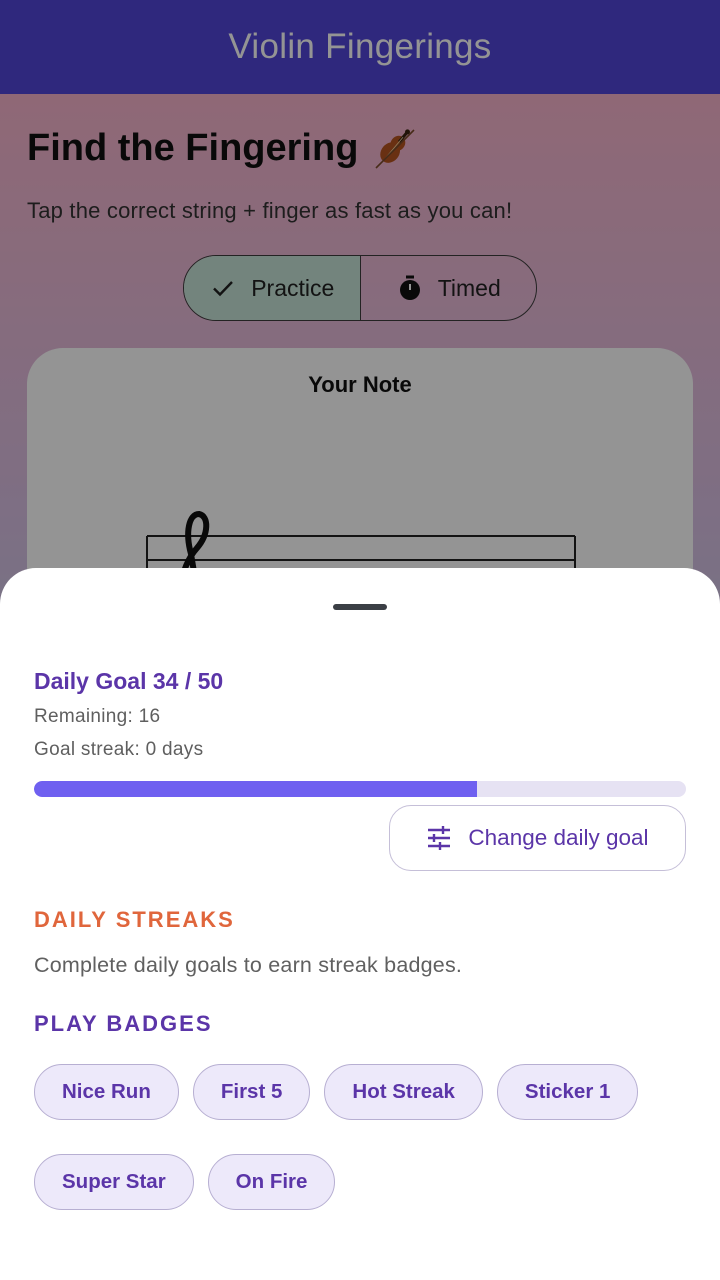 The image size is (720, 1280). What do you see at coordinates (558, 837) in the screenshot?
I see `change-daily-goal-label: Change daily goal` at bounding box center [558, 837].